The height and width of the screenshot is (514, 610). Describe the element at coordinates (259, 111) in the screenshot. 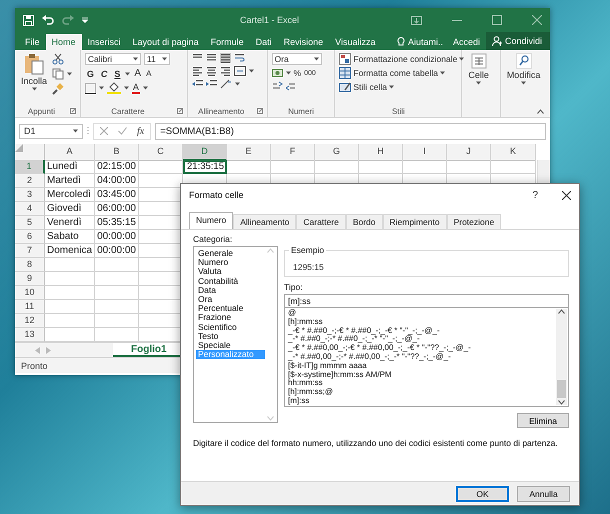

I see `dialog-launcher-icon` at that location.